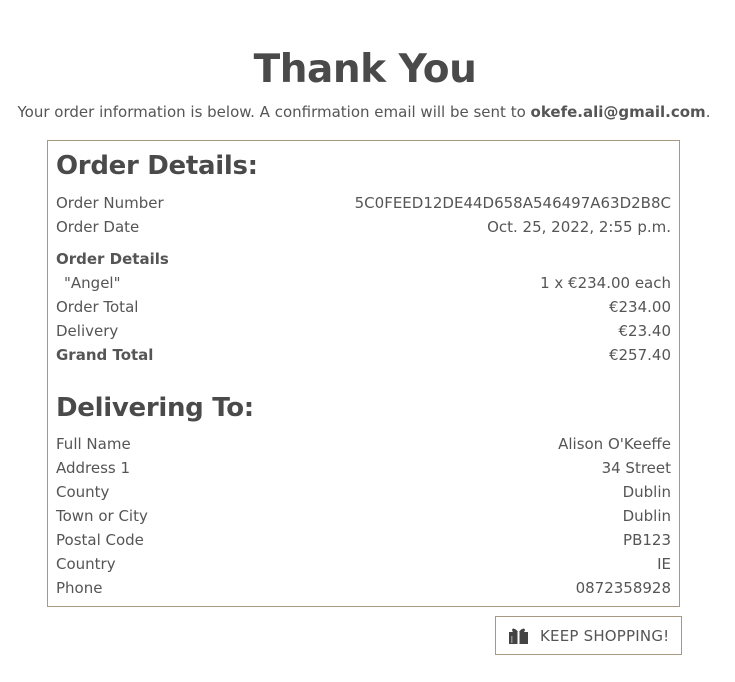 This screenshot has width=735, height=682. I want to click on order-number-value: 5C0FEED12DE44D658A546497A63D2B8C, so click(512, 203).